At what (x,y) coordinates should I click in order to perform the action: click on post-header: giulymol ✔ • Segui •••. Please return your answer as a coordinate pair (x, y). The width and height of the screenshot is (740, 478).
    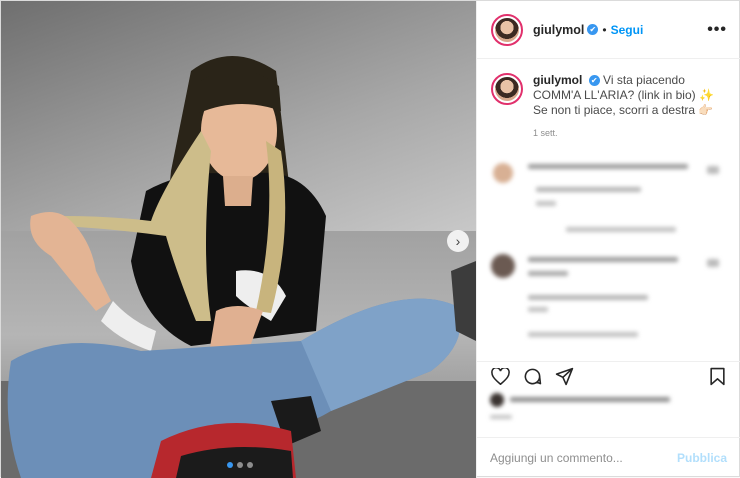
    Looking at the image, I should click on (608, 30).